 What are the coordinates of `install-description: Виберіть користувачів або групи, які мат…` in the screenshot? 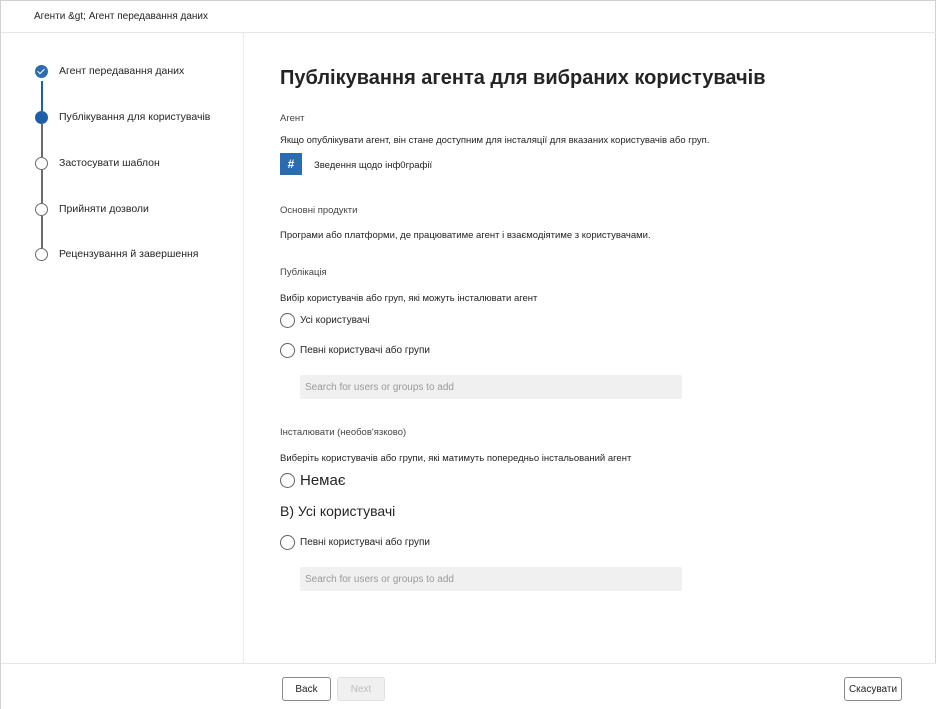 It's located at (456, 458).